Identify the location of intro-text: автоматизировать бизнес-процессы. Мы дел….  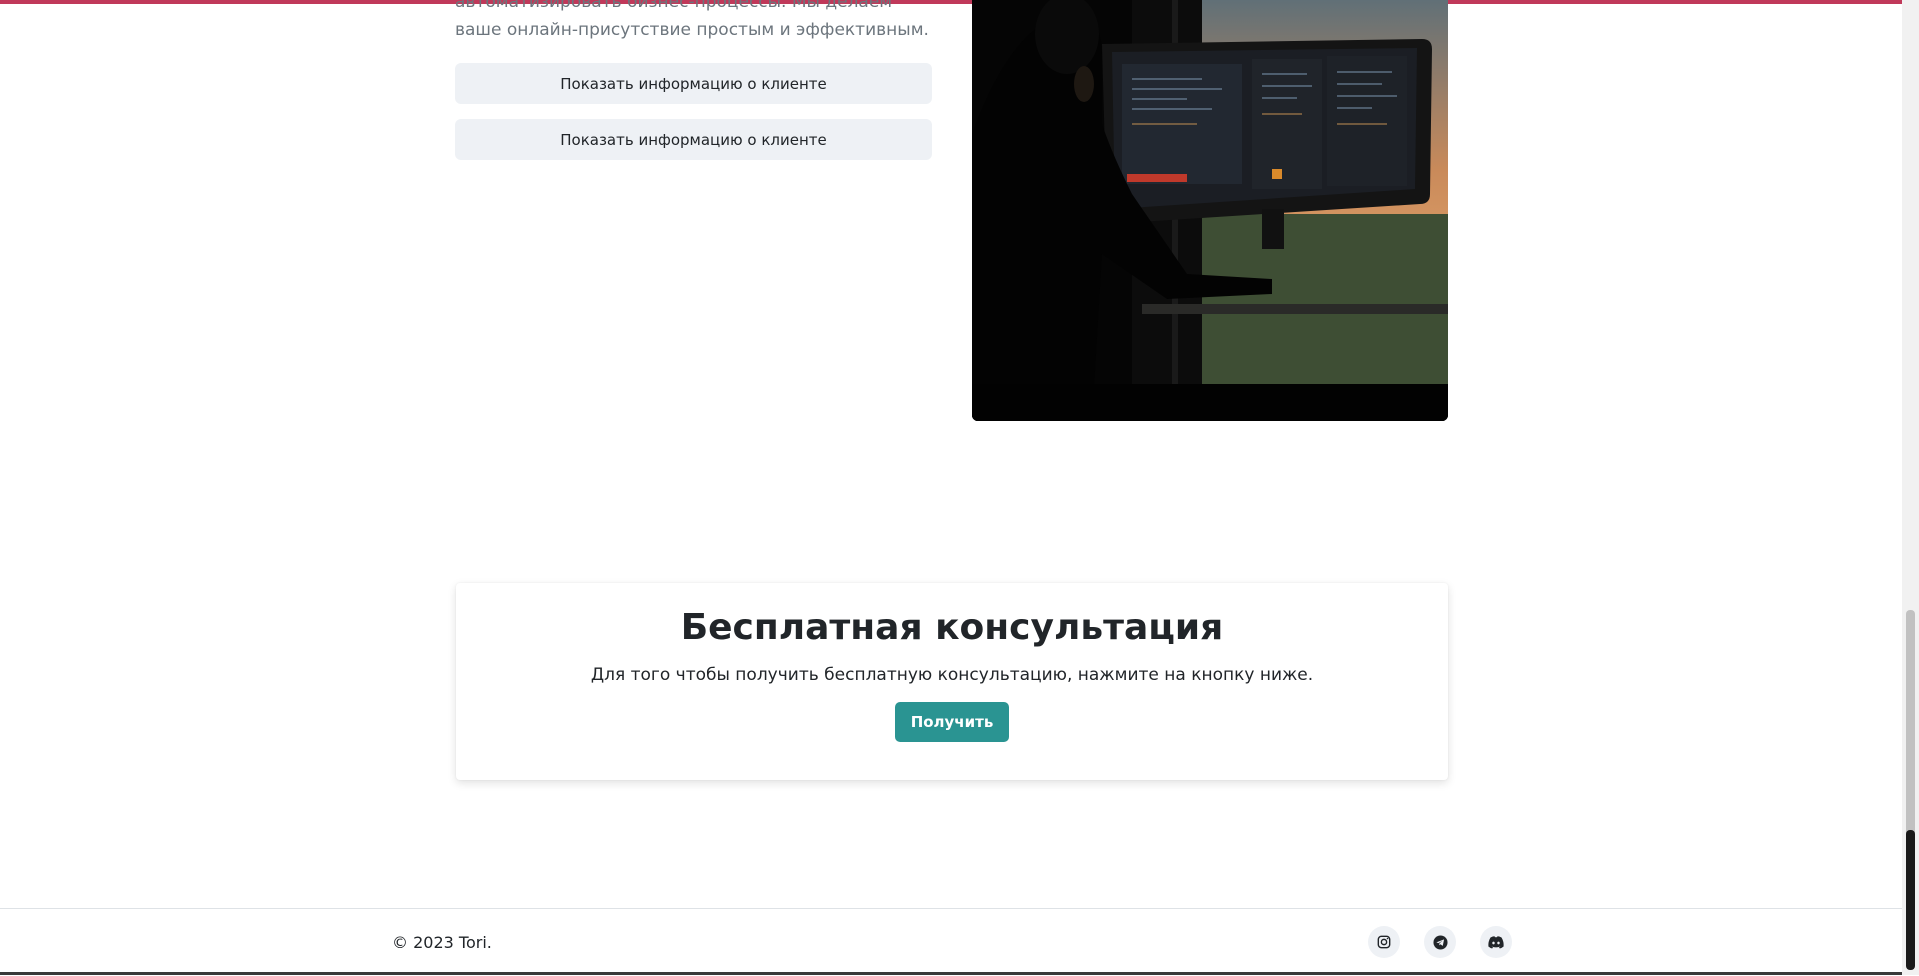
(692, 20).